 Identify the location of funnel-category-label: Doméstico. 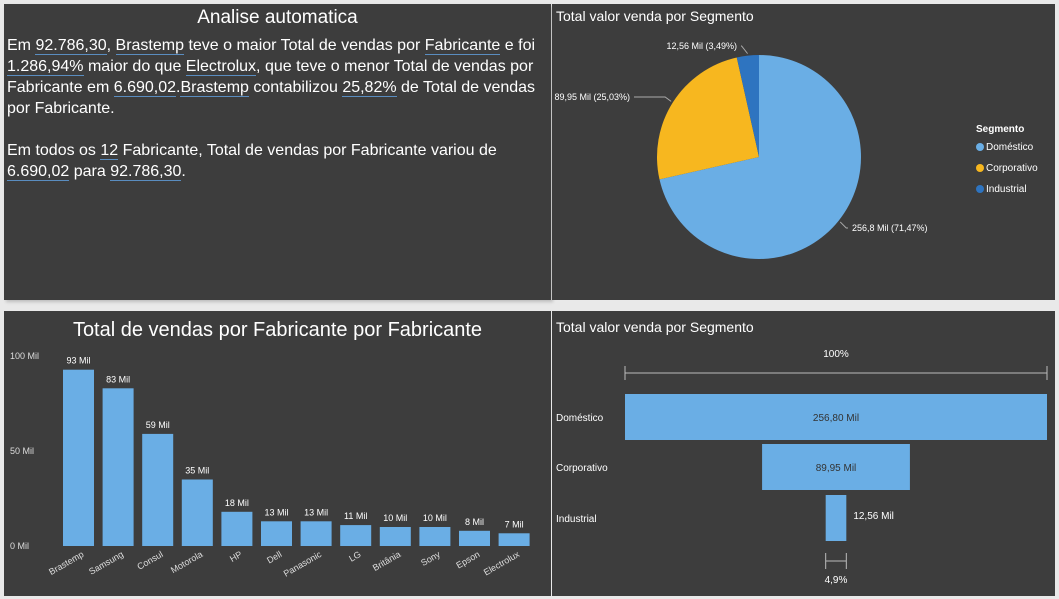
(580, 418).